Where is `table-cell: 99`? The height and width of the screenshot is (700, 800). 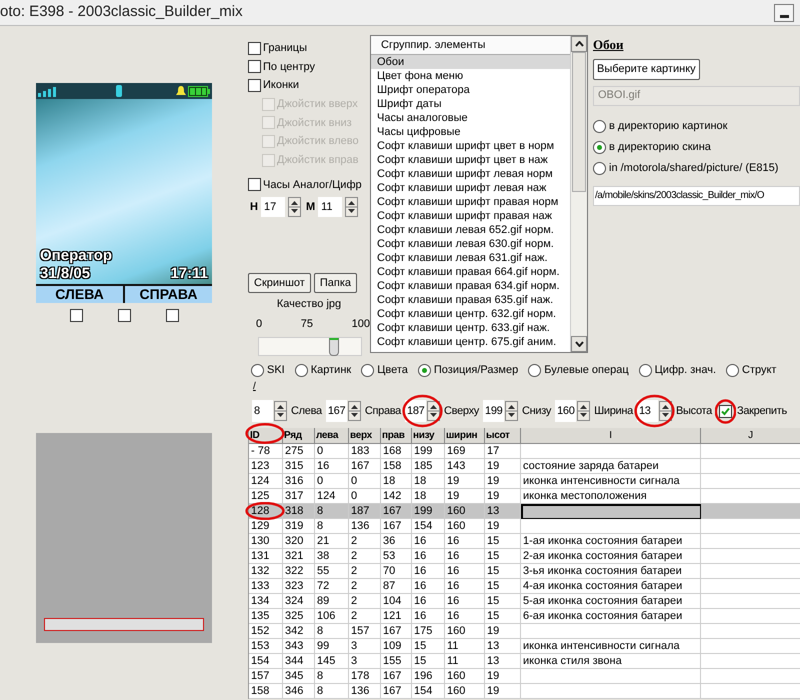
table-cell: 99 is located at coordinates (332, 646).